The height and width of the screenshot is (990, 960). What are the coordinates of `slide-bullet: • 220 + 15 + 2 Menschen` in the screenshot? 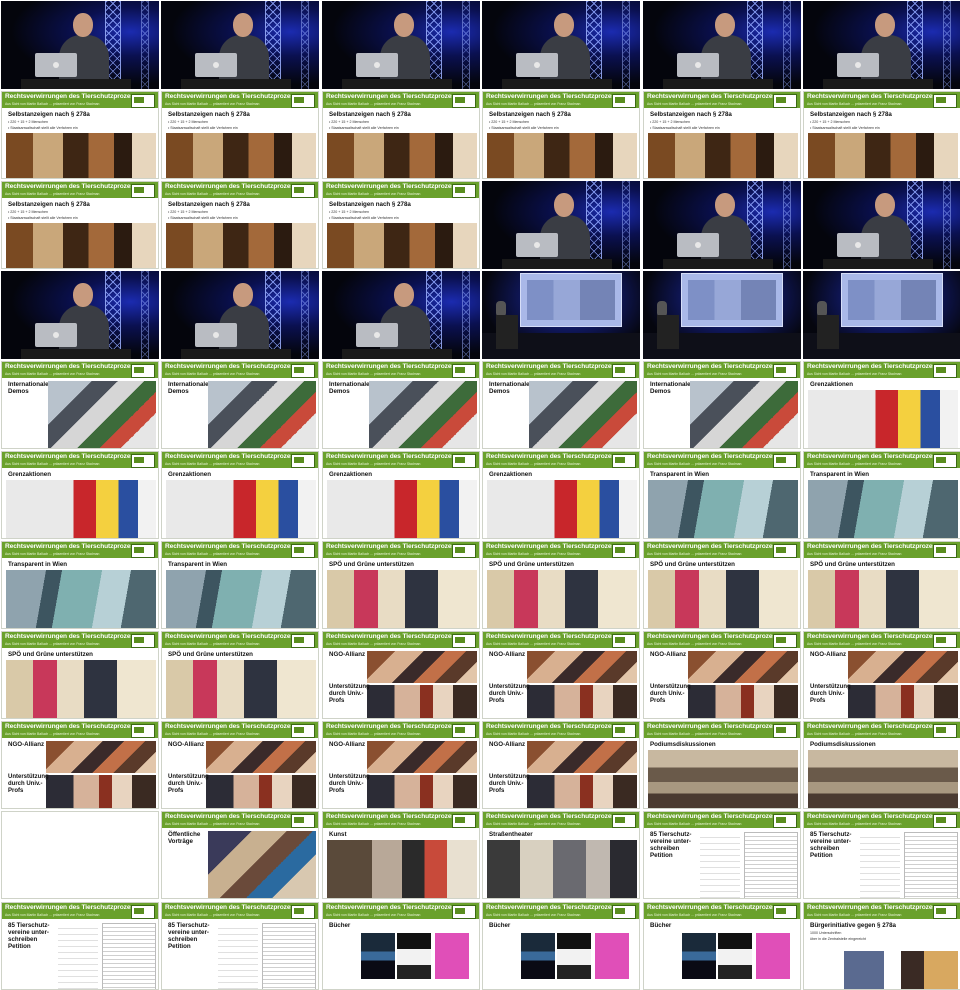 It's located at (28, 122).